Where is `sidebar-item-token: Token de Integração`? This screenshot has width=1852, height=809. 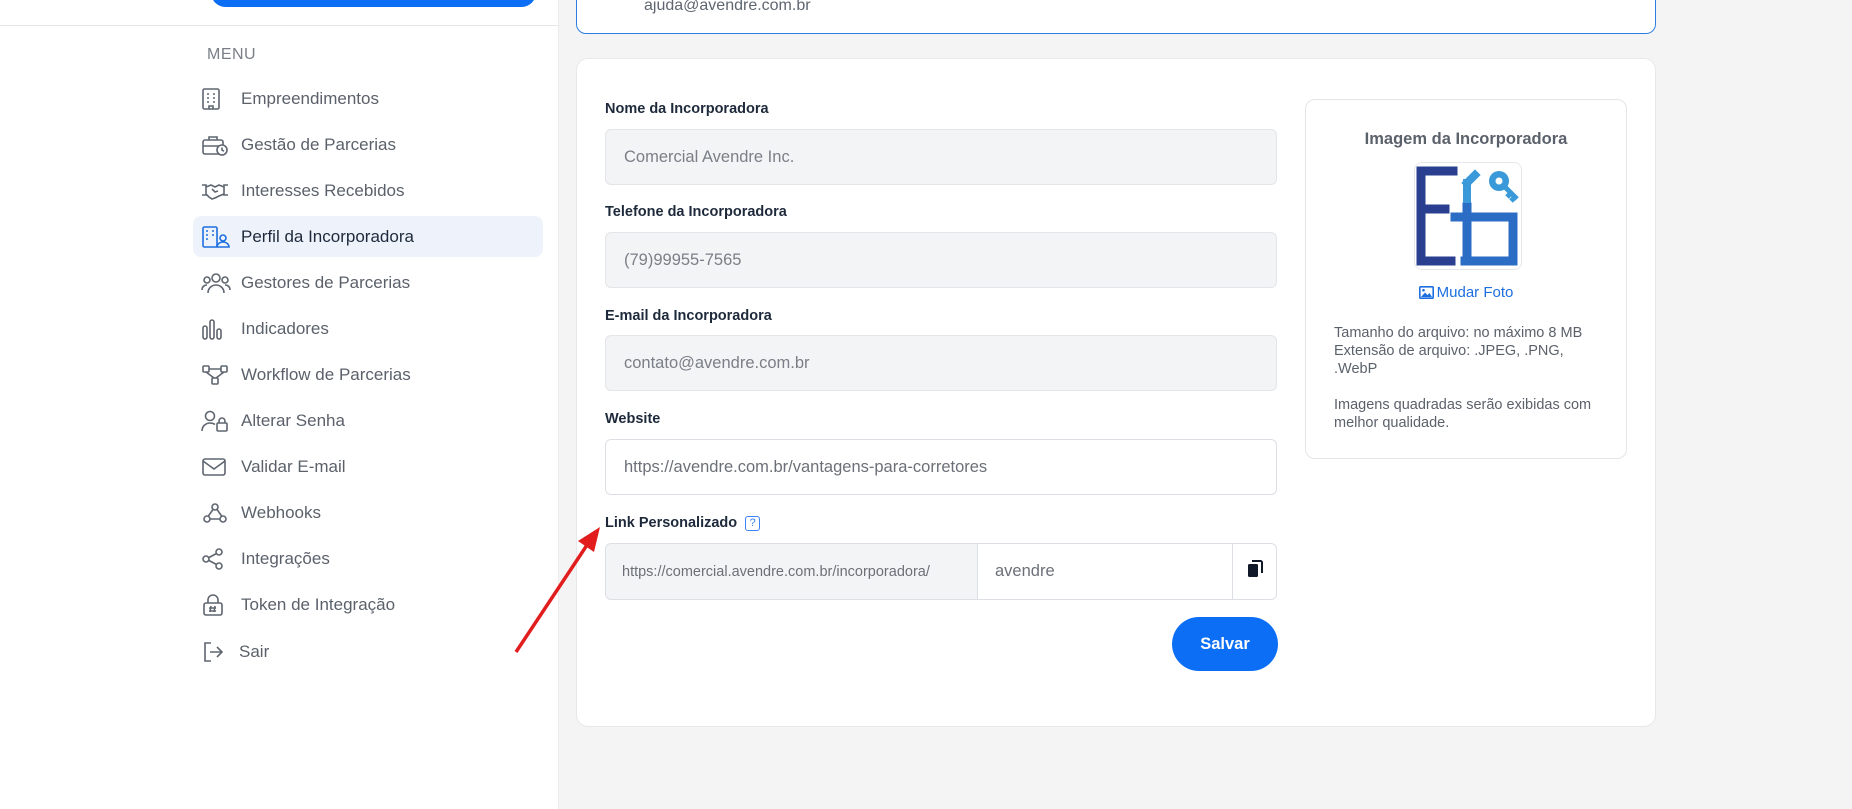 sidebar-item-token: Token de Integração is located at coordinates (368, 604).